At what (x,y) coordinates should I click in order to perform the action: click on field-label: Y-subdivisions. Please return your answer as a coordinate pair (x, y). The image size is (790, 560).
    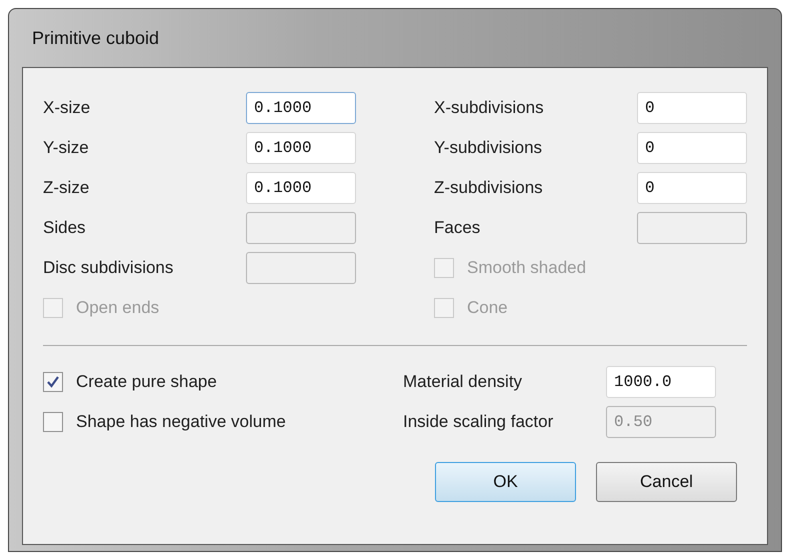
    Looking at the image, I should click on (489, 148).